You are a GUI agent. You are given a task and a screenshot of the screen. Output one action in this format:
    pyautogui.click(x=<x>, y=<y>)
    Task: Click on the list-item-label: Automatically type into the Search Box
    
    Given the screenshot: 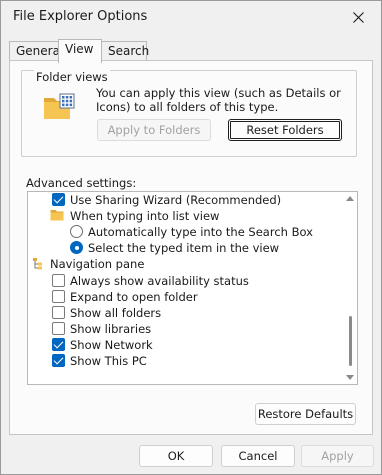 What is the action you would take?
    pyautogui.click(x=200, y=232)
    